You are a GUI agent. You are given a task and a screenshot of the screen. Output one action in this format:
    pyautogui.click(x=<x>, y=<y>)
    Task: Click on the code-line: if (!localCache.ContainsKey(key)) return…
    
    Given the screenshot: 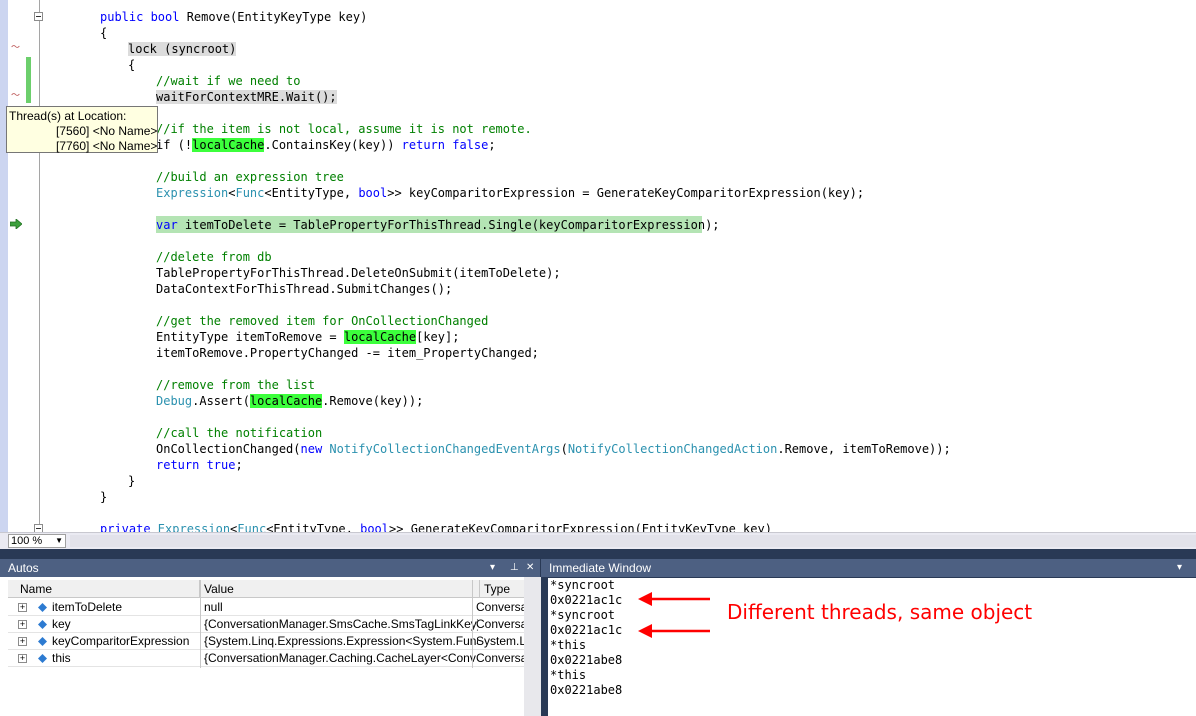 What is the action you would take?
    pyautogui.click(x=326, y=145)
    